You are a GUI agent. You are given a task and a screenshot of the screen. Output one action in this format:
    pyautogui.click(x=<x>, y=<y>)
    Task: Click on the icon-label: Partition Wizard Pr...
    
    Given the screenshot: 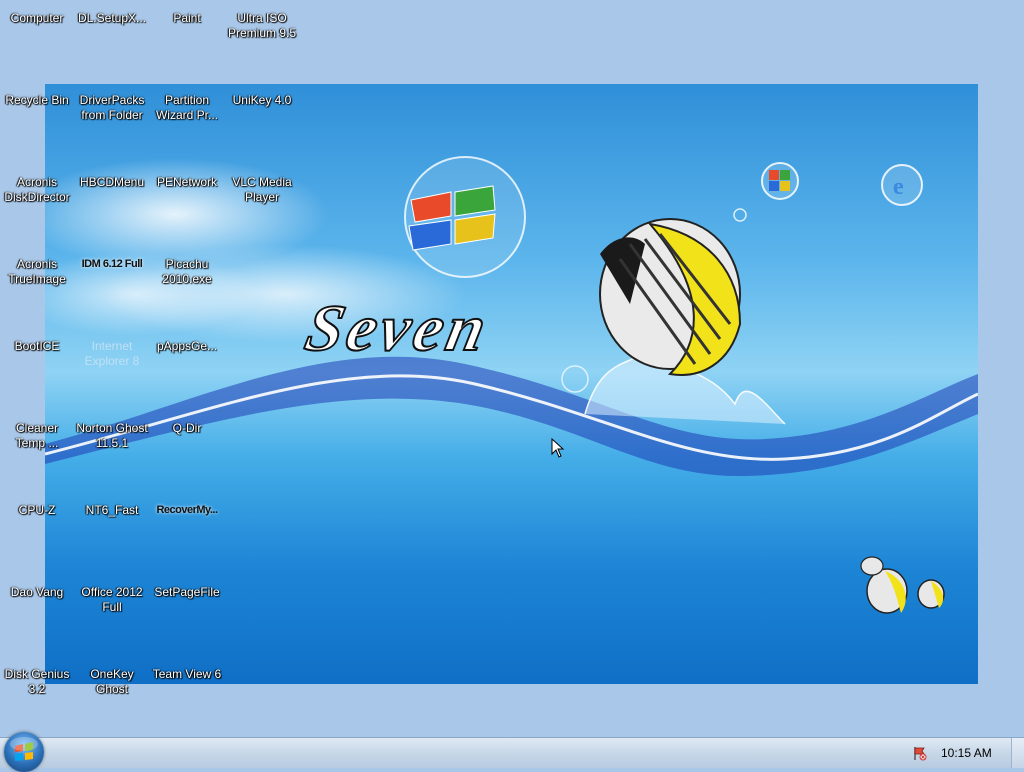 What is the action you would take?
    pyautogui.click(x=186, y=107)
    